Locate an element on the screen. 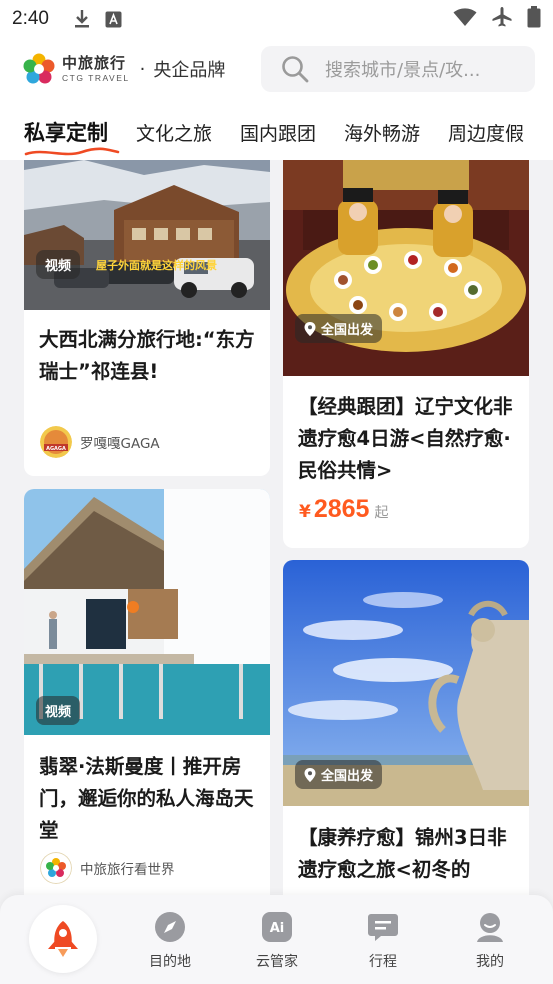 Image resolution: width=553 pixels, height=984 pixels. avatar-text: AGAGA is located at coordinates (56, 449).